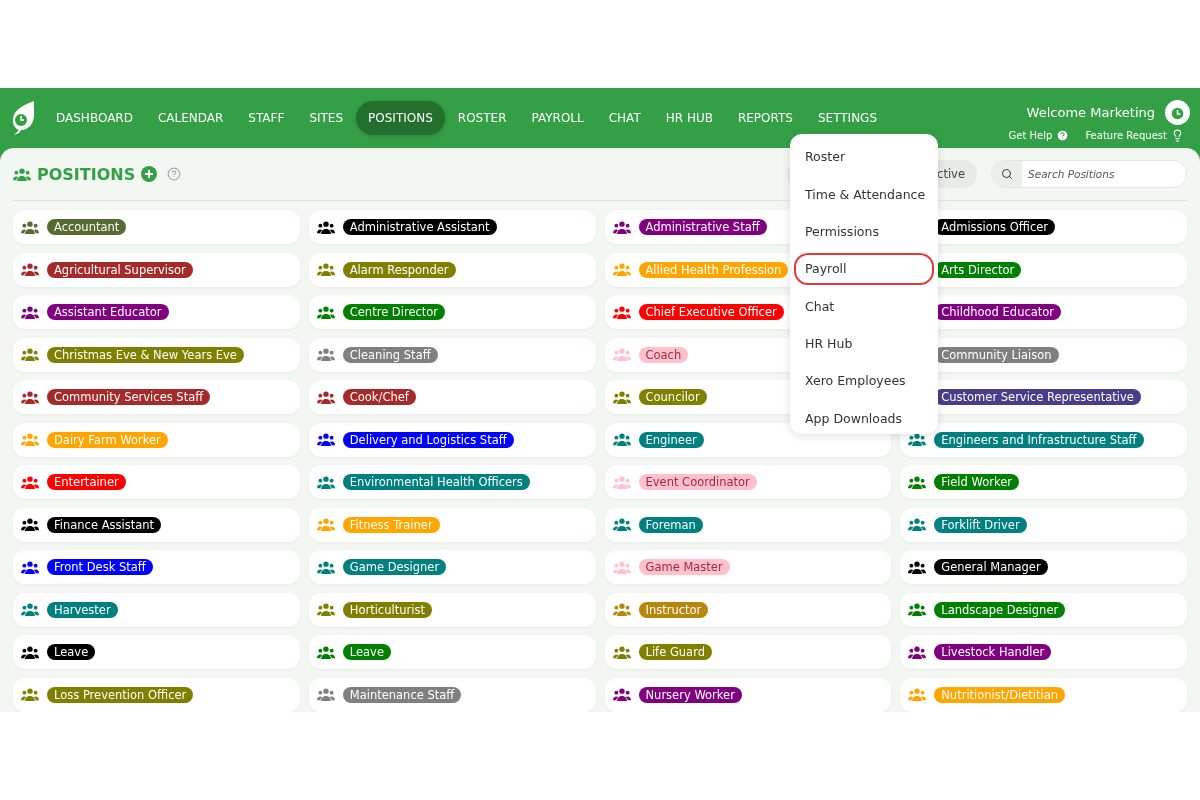  I want to click on position-tag: Allied Health Profession, so click(713, 269).